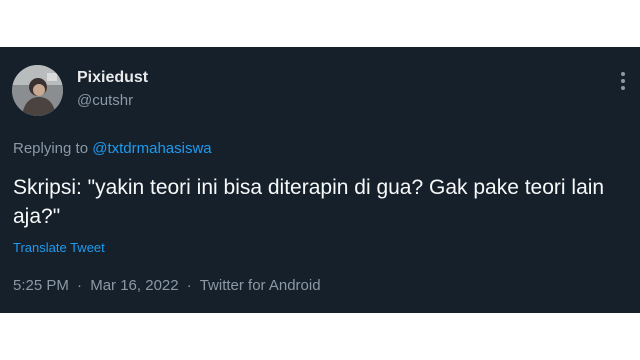 Image resolution: width=640 pixels, height=360 pixels. What do you see at coordinates (37, 90) in the screenshot?
I see `avatar` at bounding box center [37, 90].